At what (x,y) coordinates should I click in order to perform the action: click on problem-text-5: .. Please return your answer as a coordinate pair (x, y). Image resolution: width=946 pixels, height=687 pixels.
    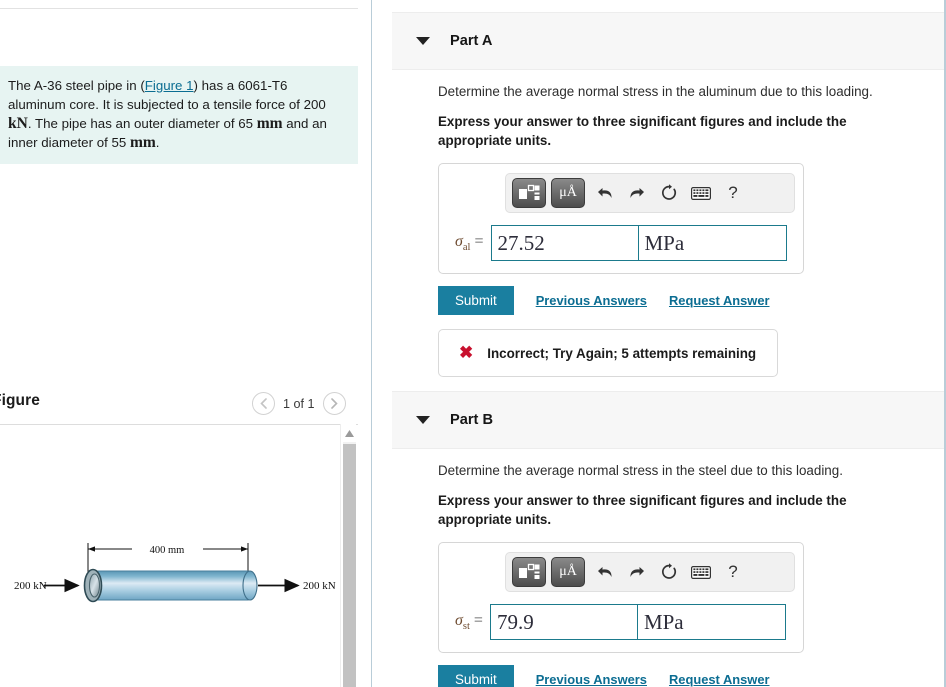
    Looking at the image, I should click on (157, 142).